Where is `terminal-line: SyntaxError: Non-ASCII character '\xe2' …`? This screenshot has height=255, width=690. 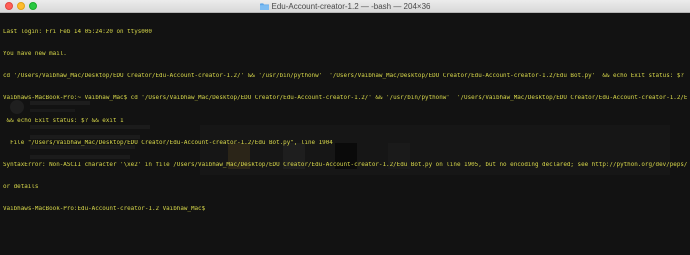 terminal-line: SyntaxError: Non-ASCII character '\xe2' … is located at coordinates (345, 165).